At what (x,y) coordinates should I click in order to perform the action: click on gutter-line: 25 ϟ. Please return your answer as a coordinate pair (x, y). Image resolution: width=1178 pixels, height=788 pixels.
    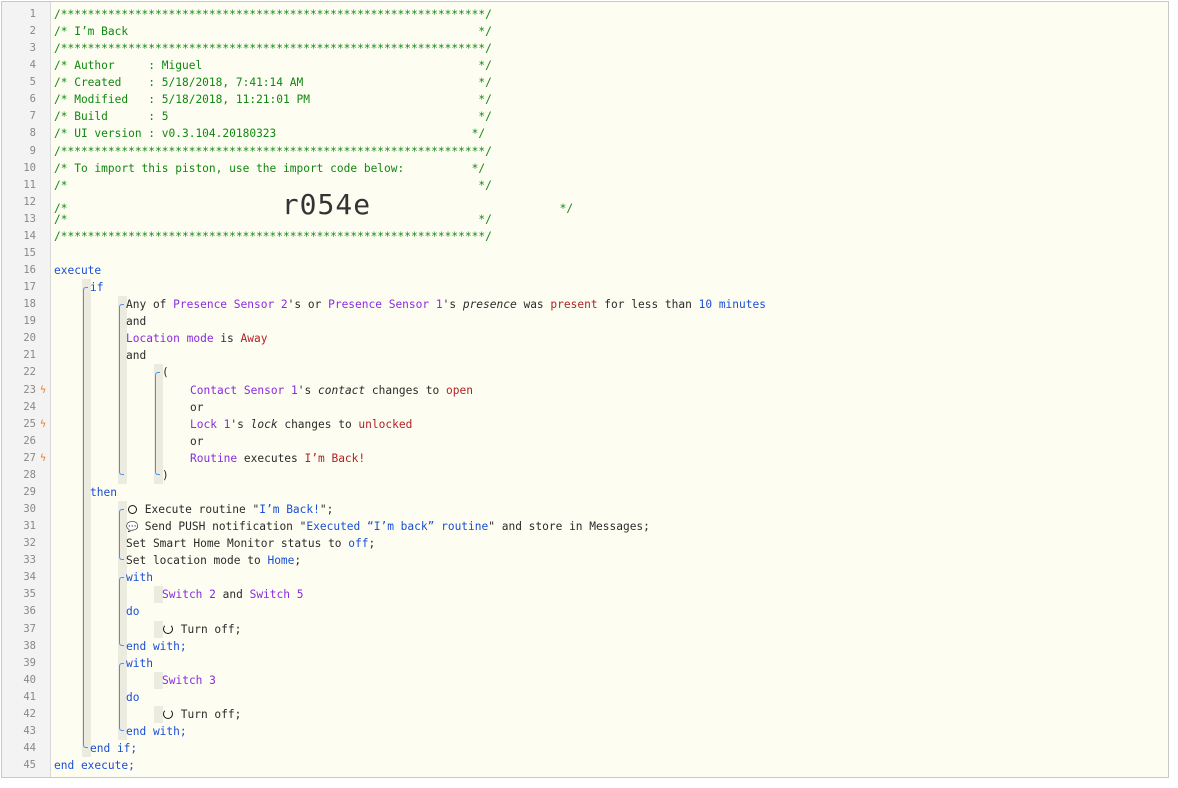
    Looking at the image, I should click on (26, 424).